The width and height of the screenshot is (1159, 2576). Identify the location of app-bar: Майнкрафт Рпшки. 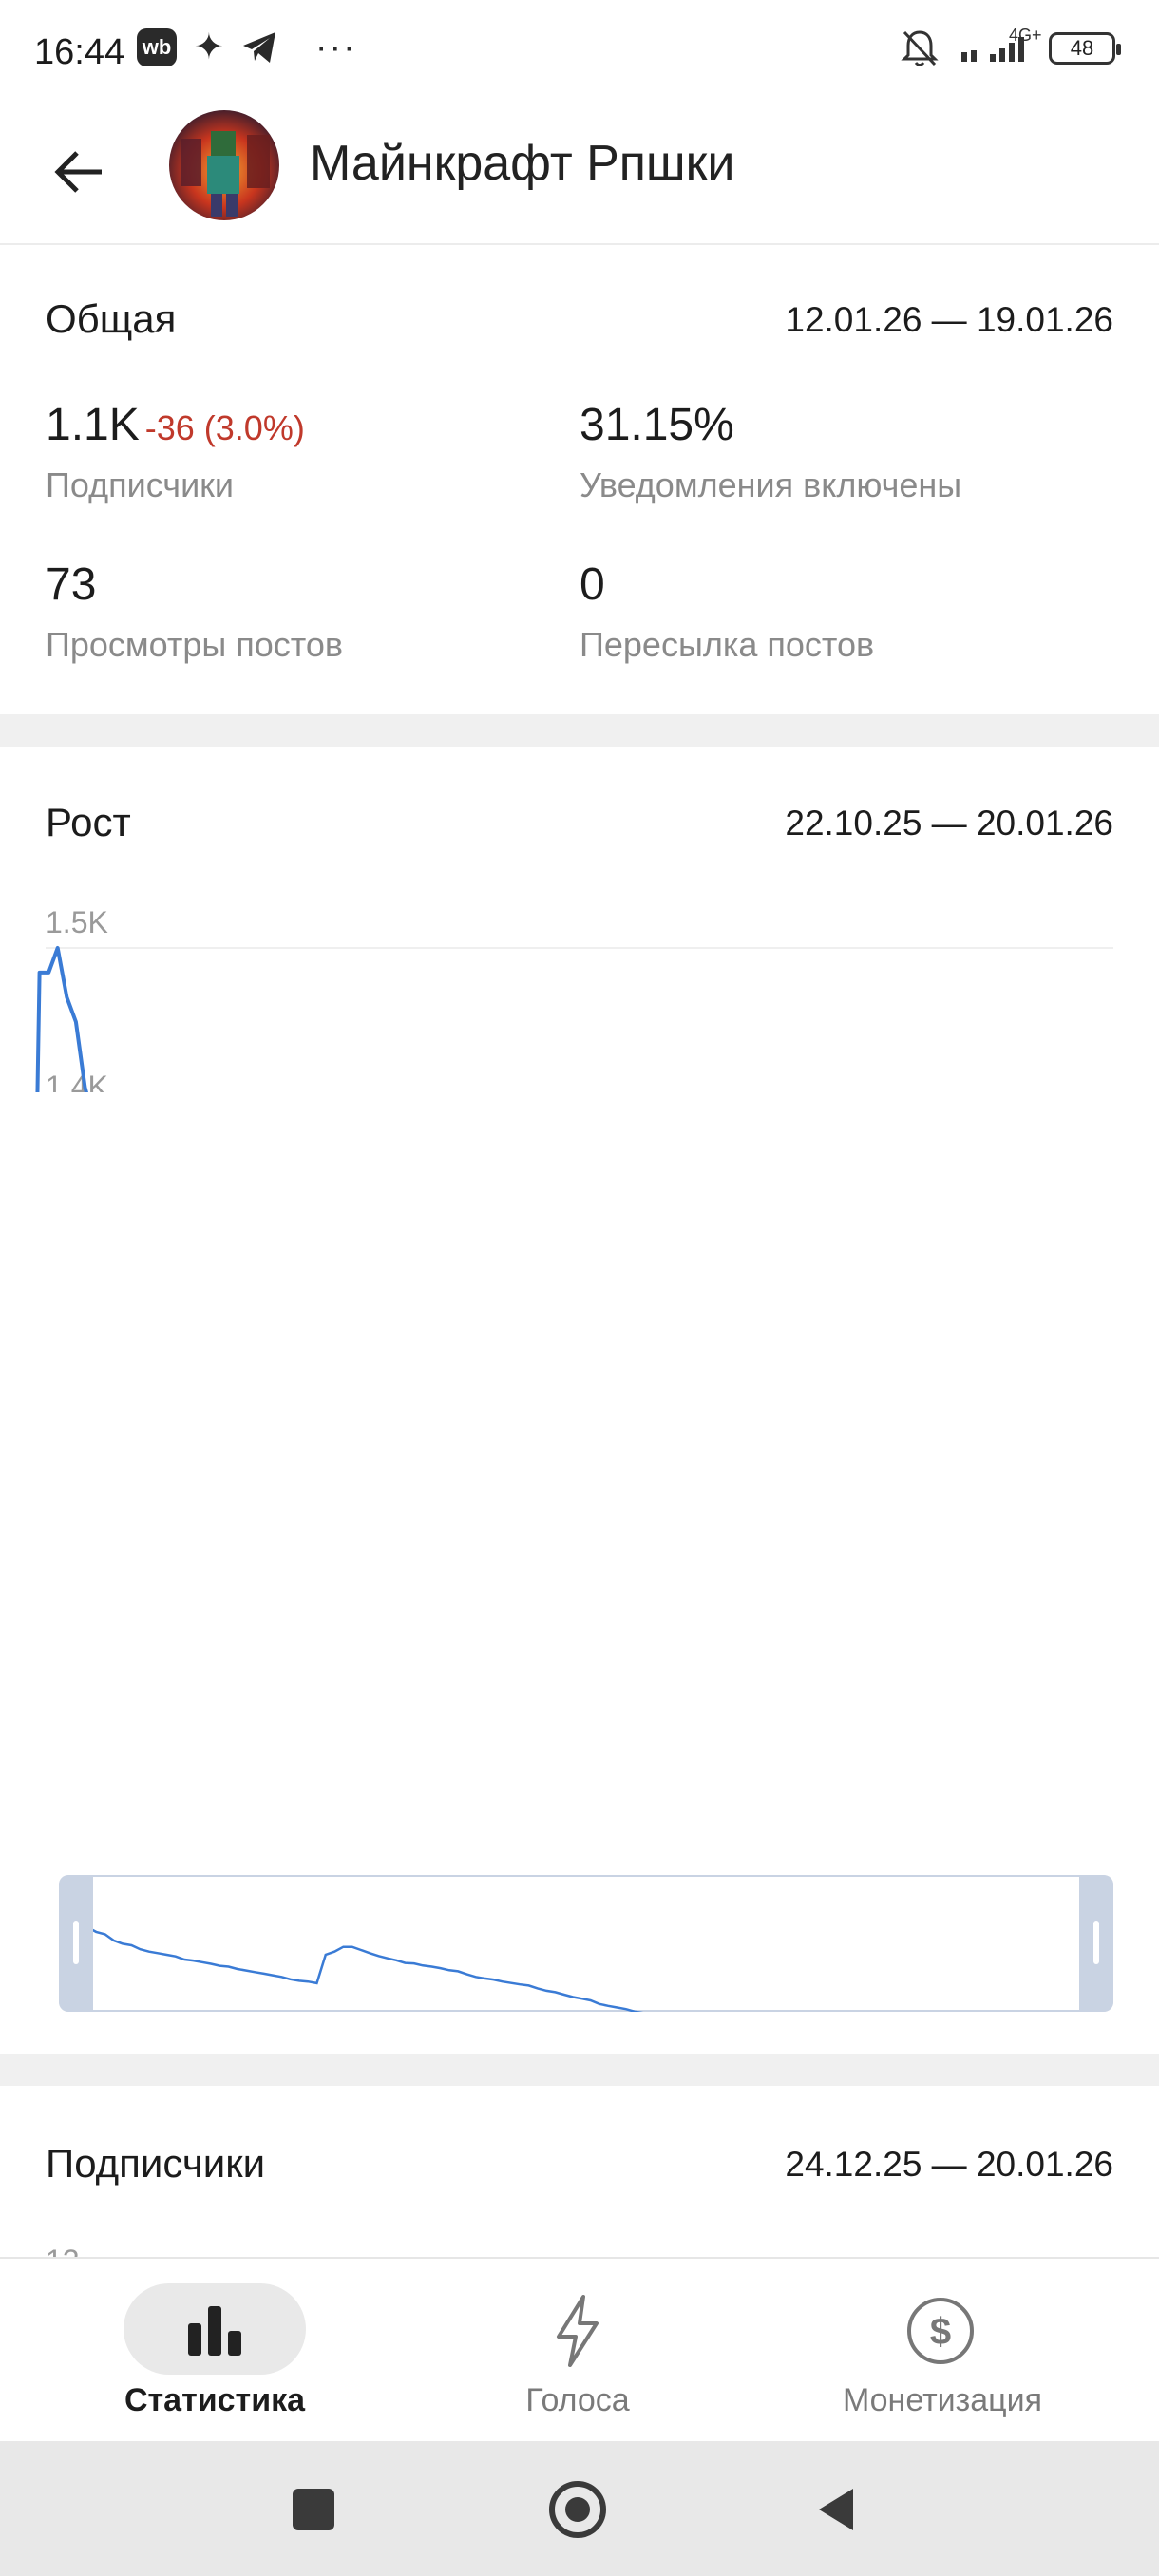
(579, 172).